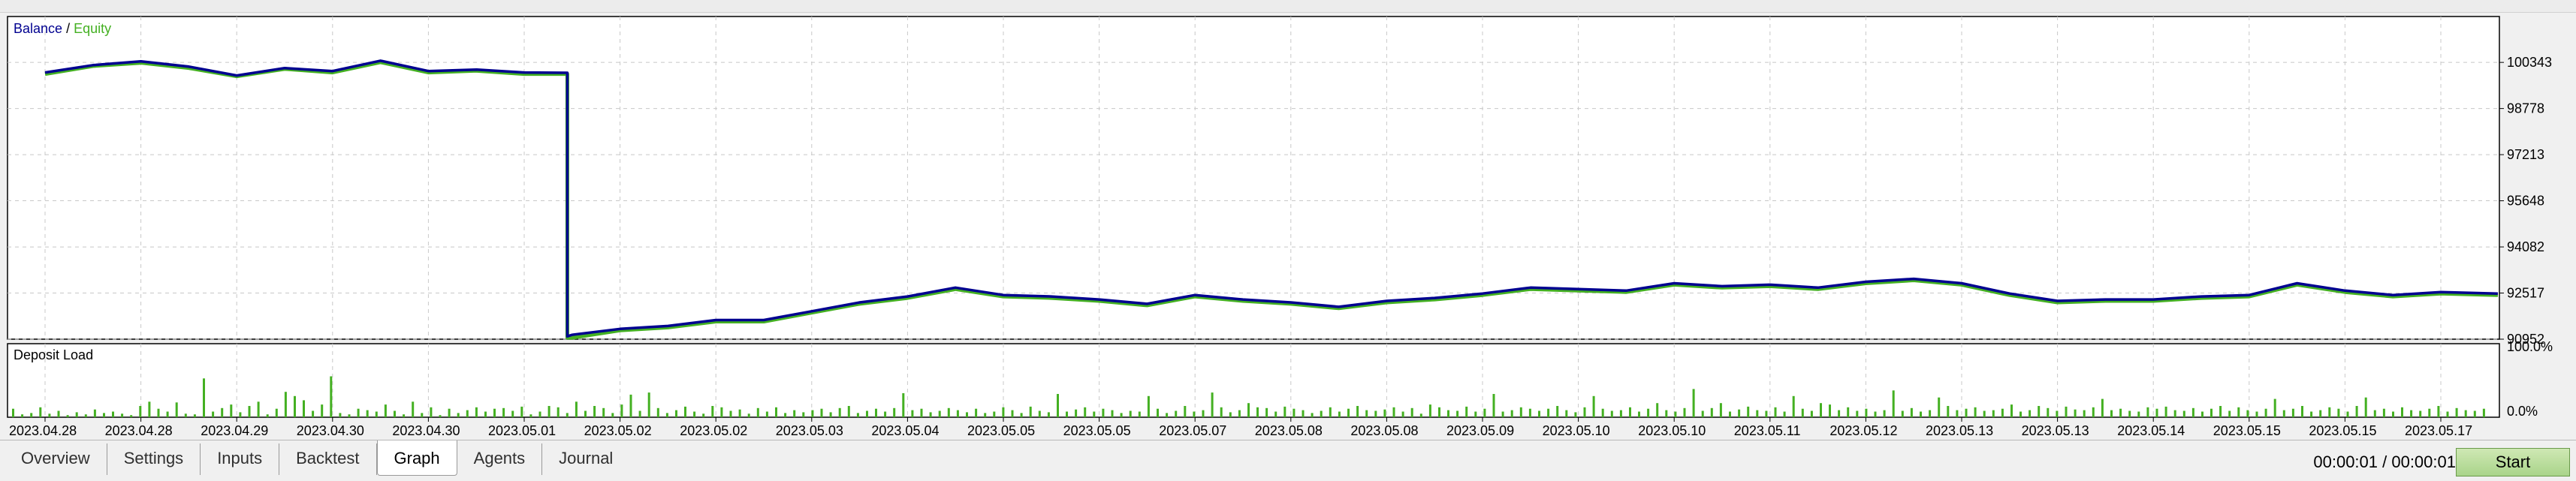 Image resolution: width=2576 pixels, height=481 pixels. Describe the element at coordinates (240, 459) in the screenshot. I see `tab-inputs: Inputs` at that location.